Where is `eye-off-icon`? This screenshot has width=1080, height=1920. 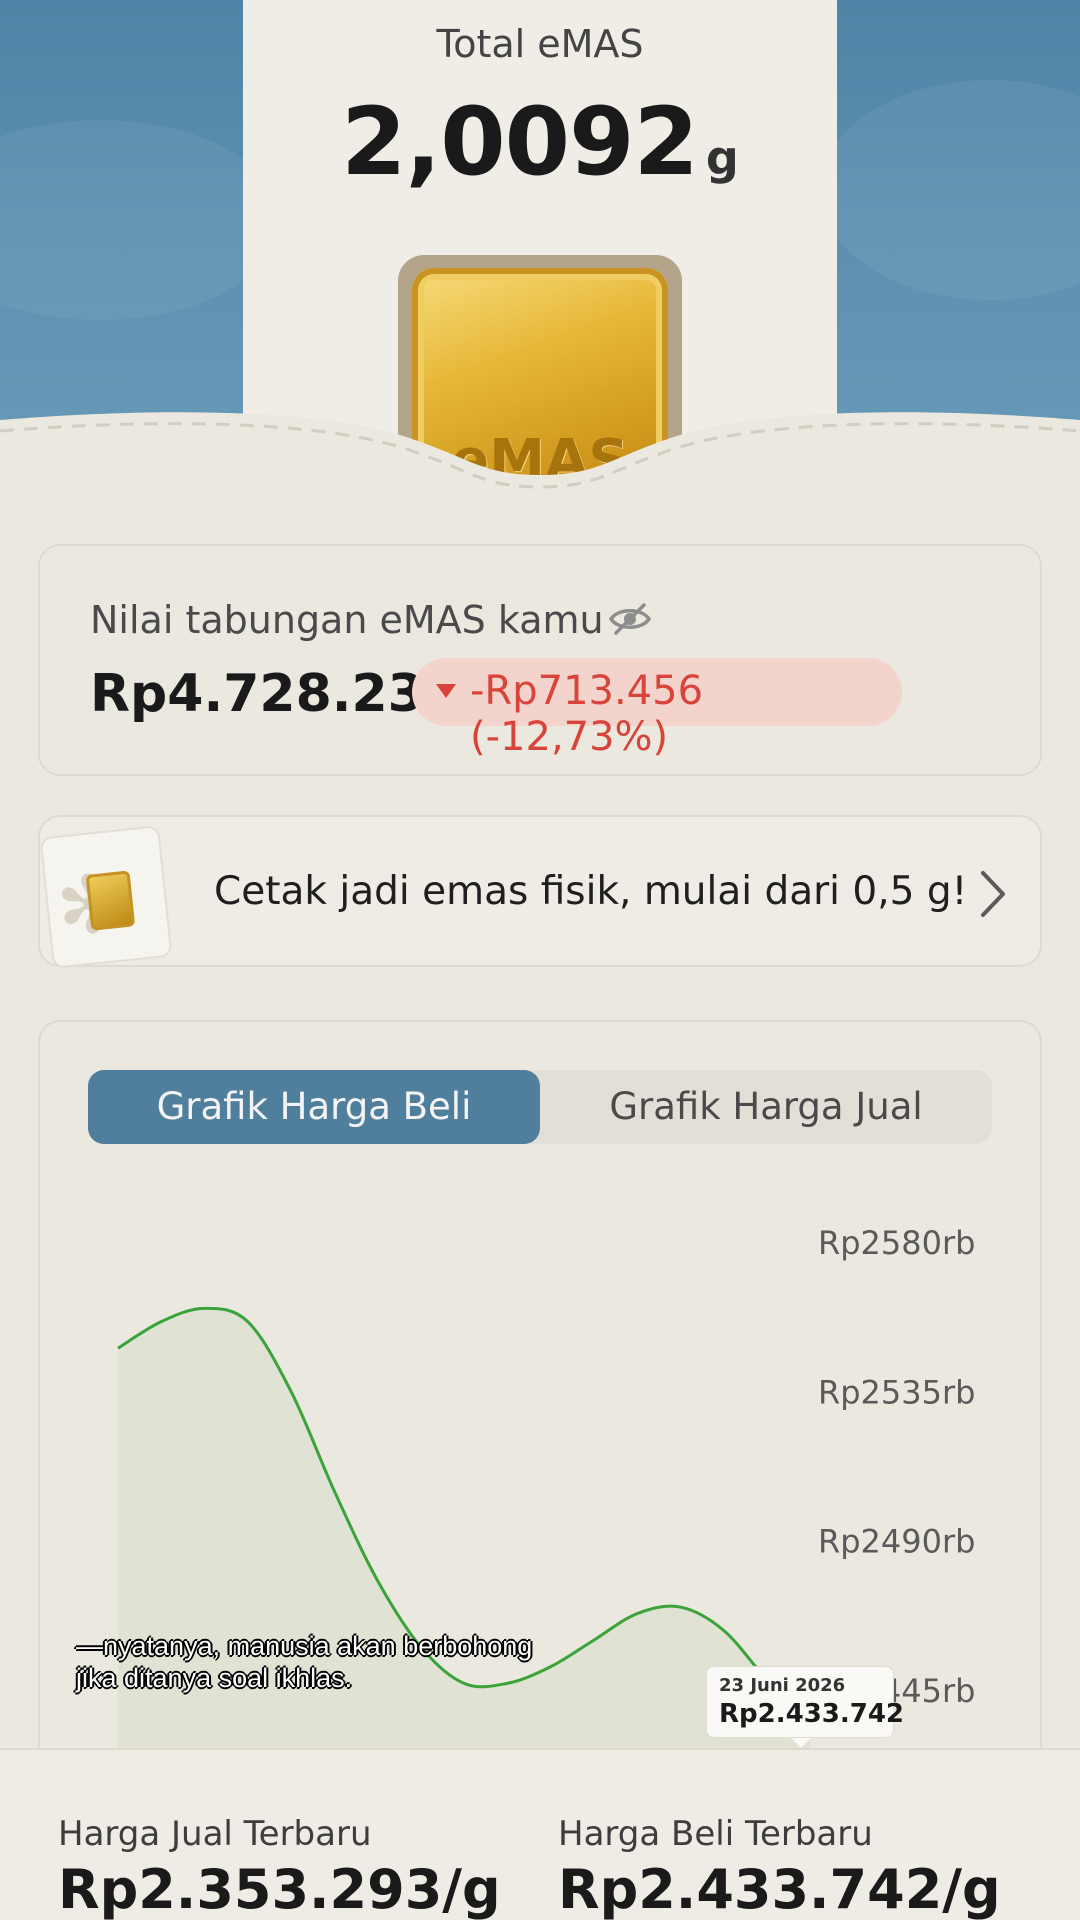 eye-off-icon is located at coordinates (630, 619).